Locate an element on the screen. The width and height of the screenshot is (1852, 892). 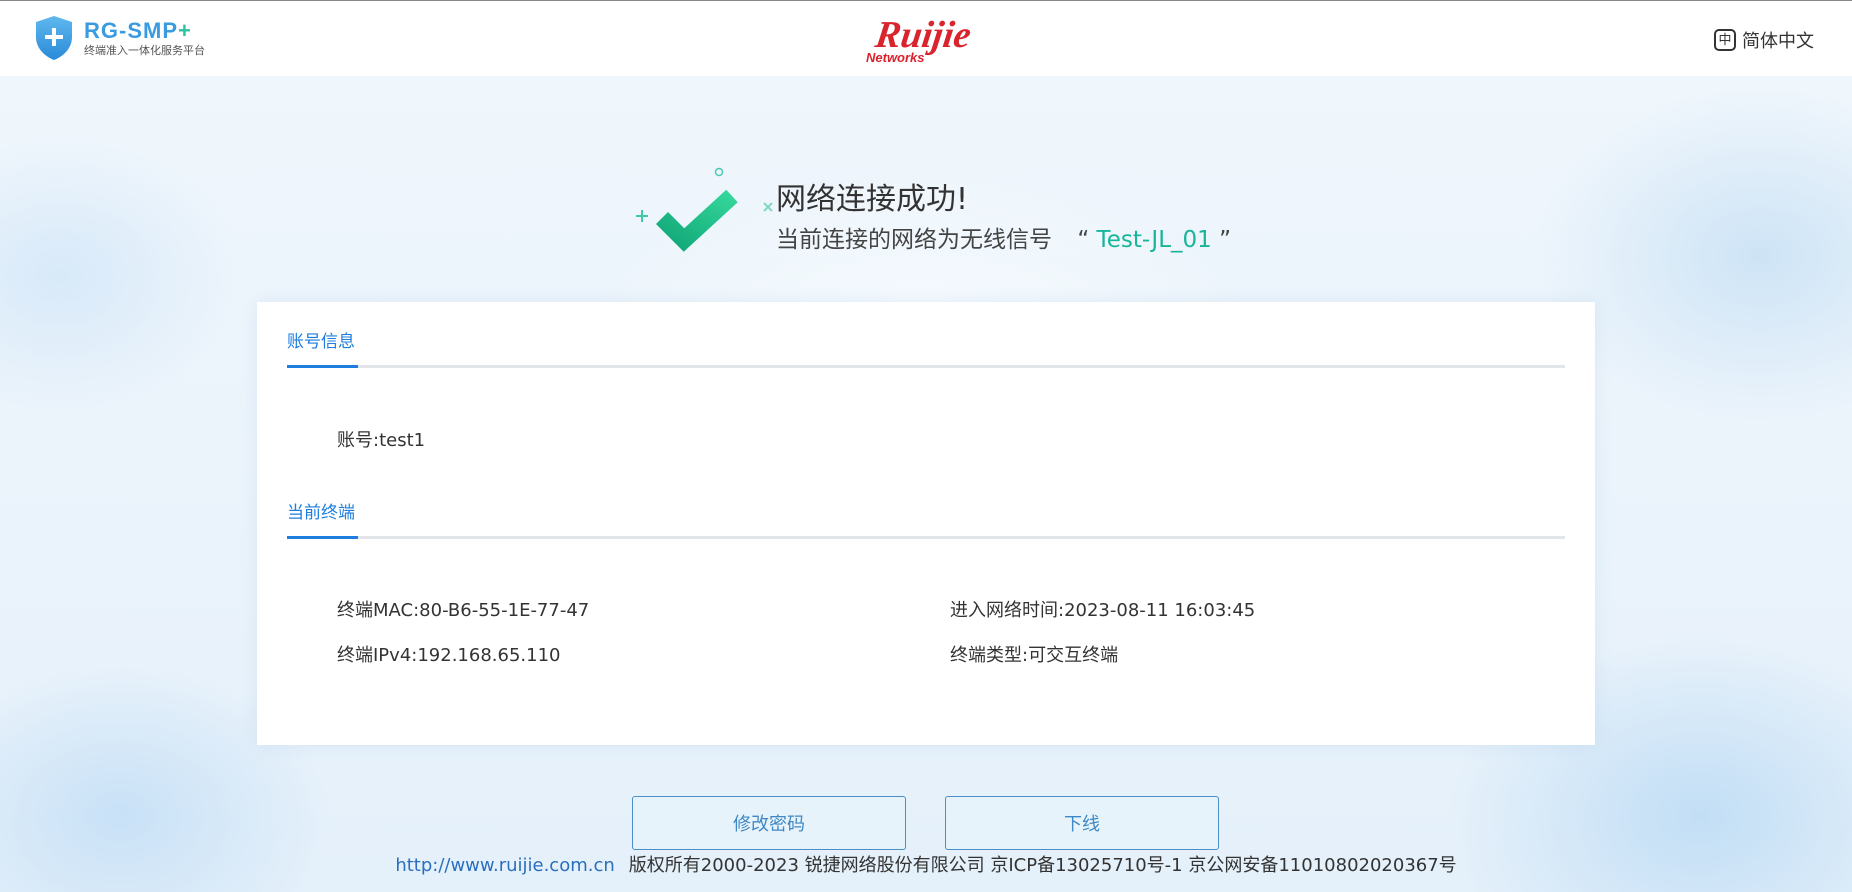
brand-subtitle: 终端准入一体化服务平台 is located at coordinates (144, 50).